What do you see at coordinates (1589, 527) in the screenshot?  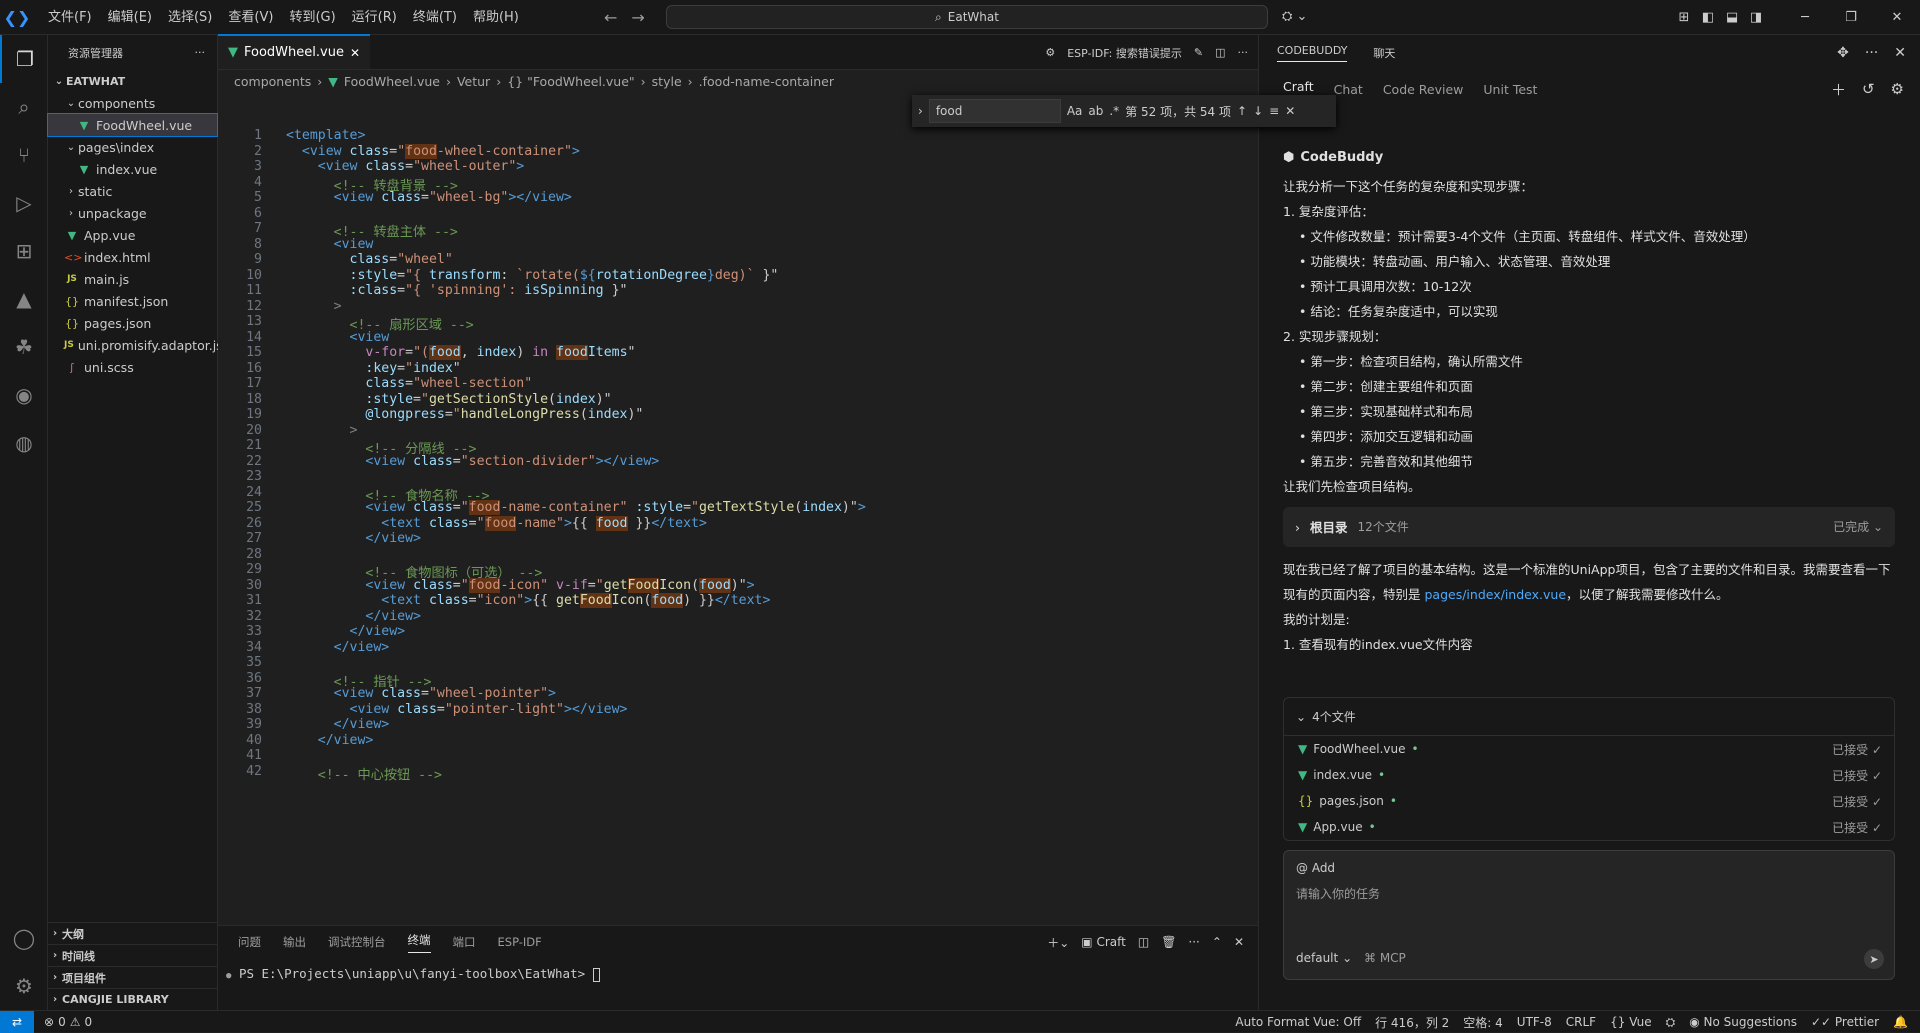 I see `tool-call-root-dir: › 根目录 12个文件 已完成 ⌄` at bounding box center [1589, 527].